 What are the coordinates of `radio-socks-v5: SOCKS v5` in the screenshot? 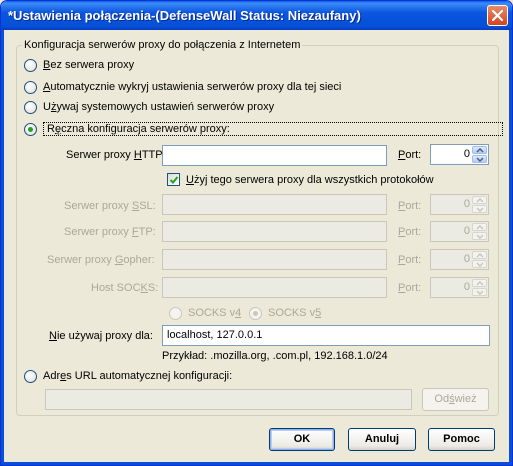 It's located at (285, 313).